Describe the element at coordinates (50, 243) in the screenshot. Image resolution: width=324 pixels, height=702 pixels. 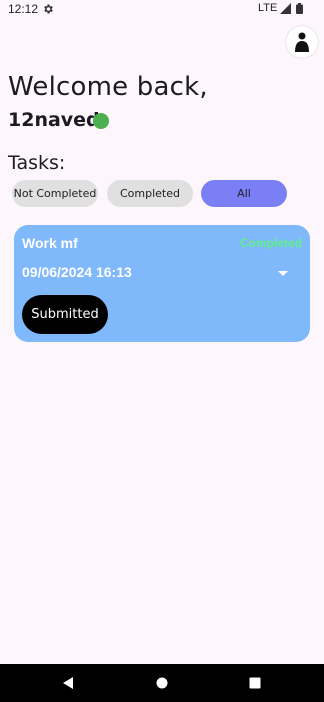
I see `task-title: Work mf` at that location.